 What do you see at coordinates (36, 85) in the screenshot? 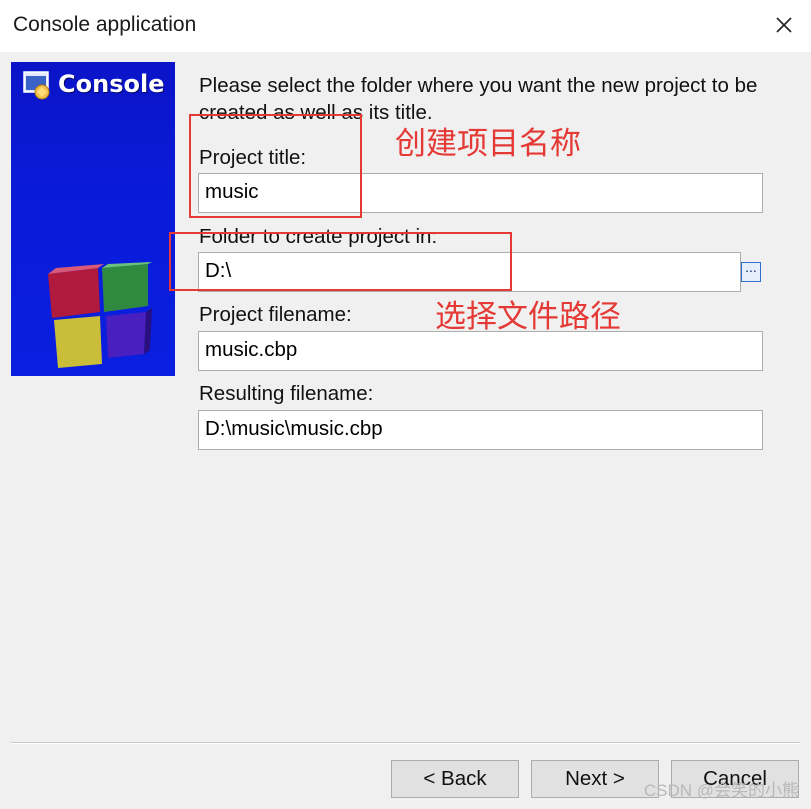
I see `console-app-icon` at bounding box center [36, 85].